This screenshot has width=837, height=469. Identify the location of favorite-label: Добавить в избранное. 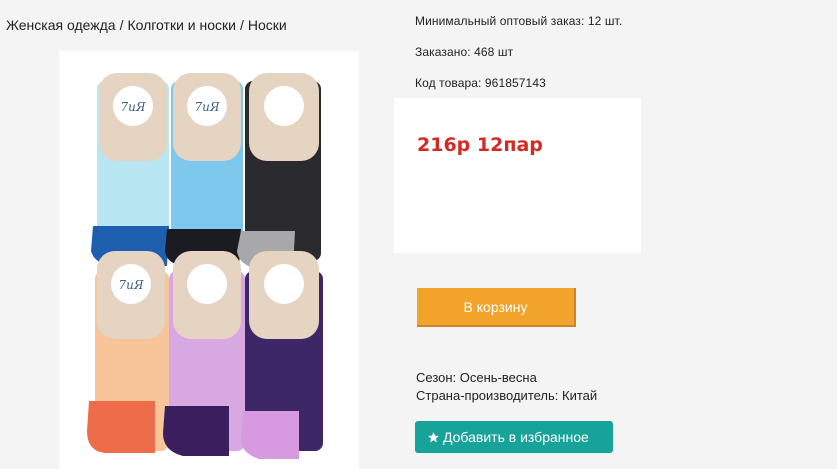
(516, 437).